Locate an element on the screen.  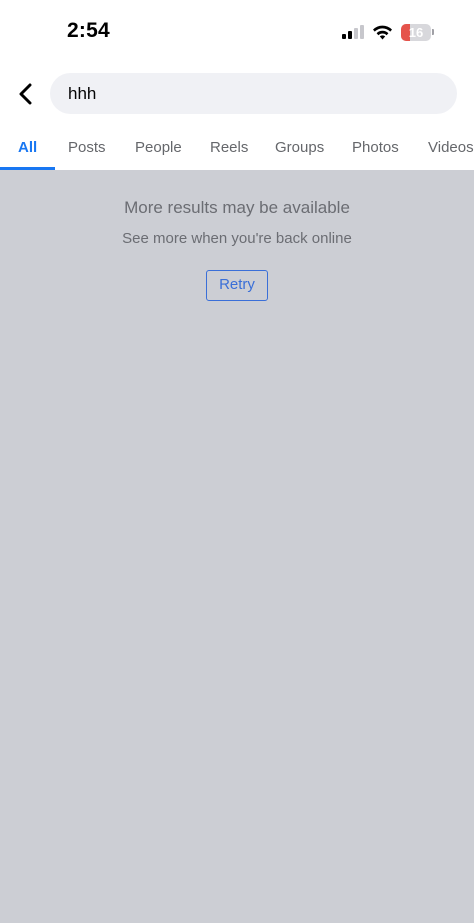
tab-photos: Photos is located at coordinates (375, 149).